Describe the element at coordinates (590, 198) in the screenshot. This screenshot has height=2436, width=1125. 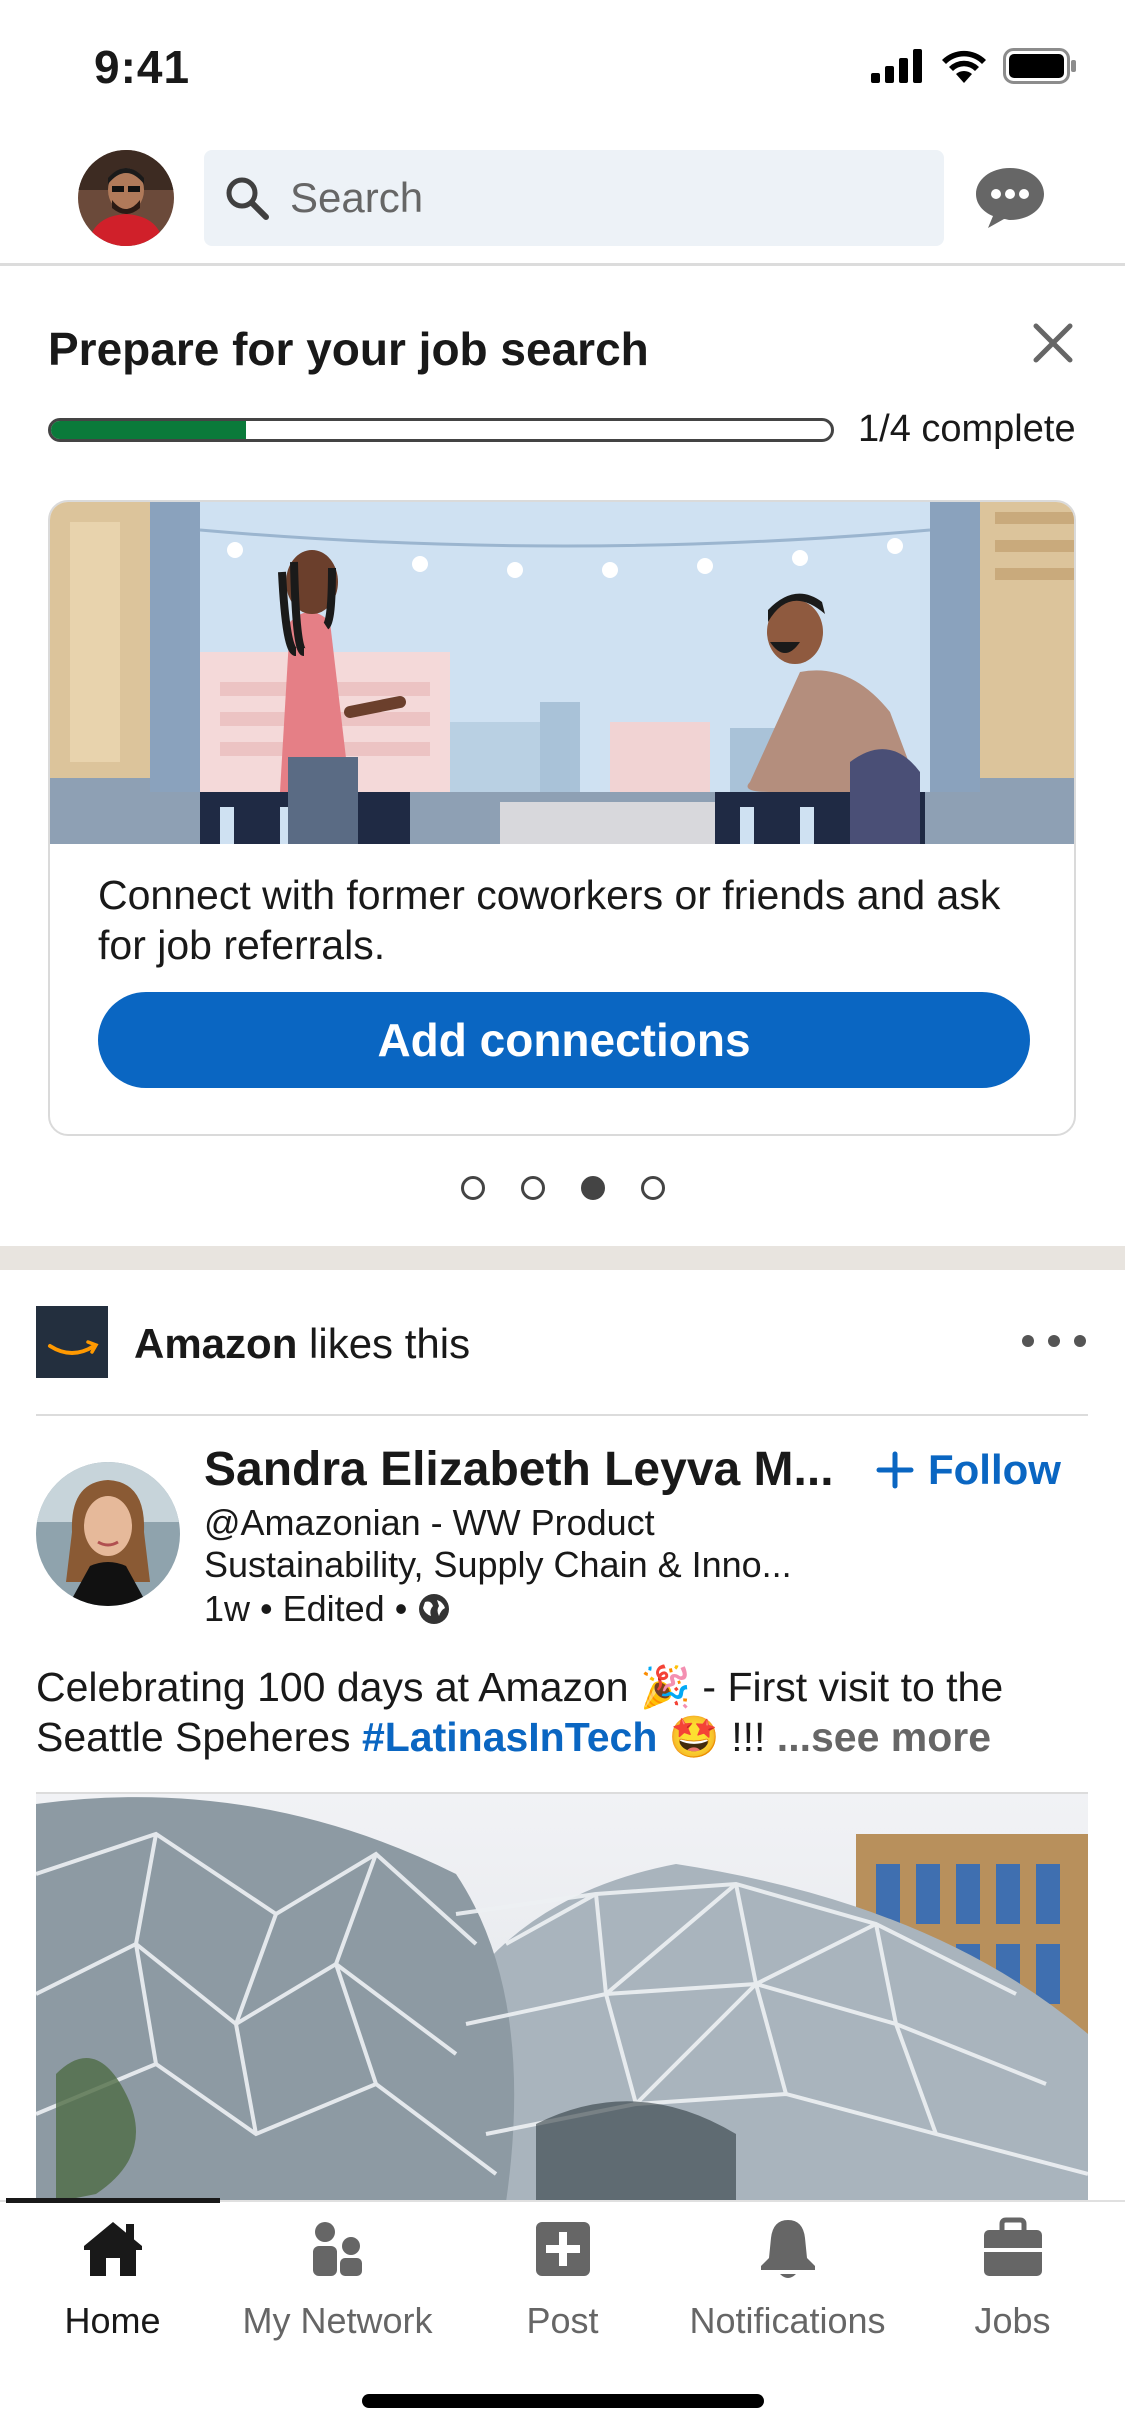
I see `search-input` at that location.